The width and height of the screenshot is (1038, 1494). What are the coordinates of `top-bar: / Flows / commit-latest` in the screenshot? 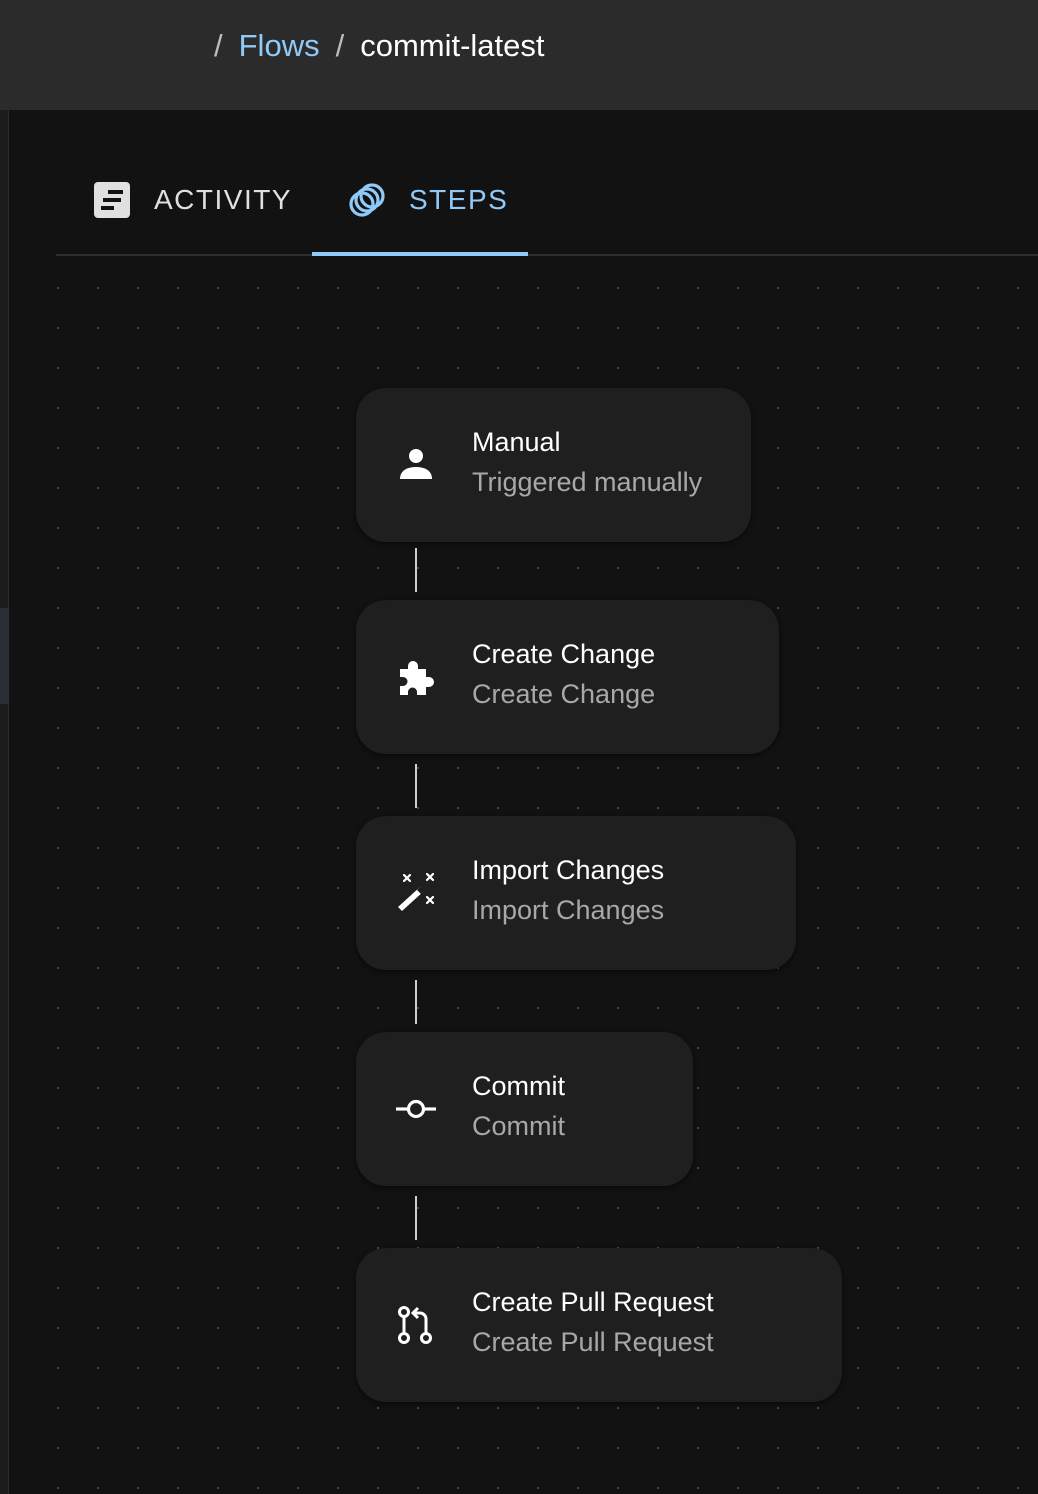 It's located at (519, 55).